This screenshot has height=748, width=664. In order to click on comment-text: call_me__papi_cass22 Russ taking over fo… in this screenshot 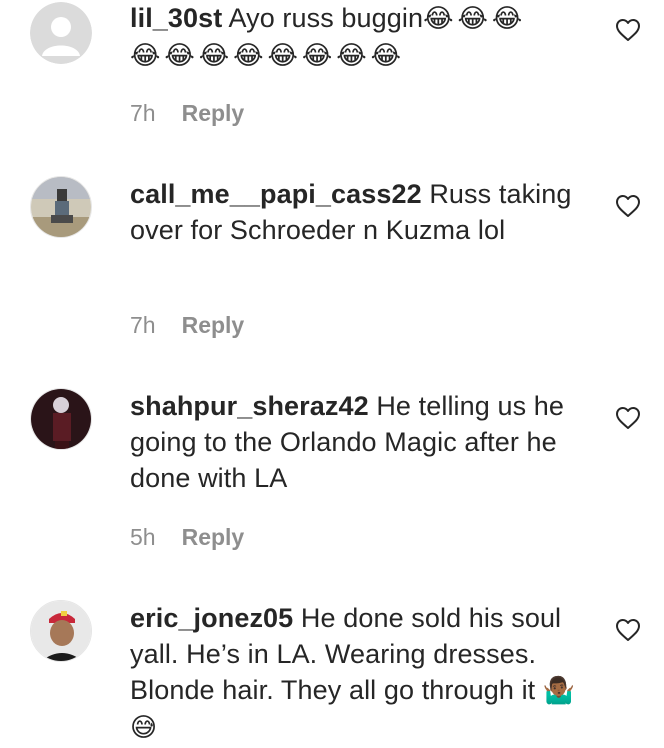, I will do `click(365, 212)`.